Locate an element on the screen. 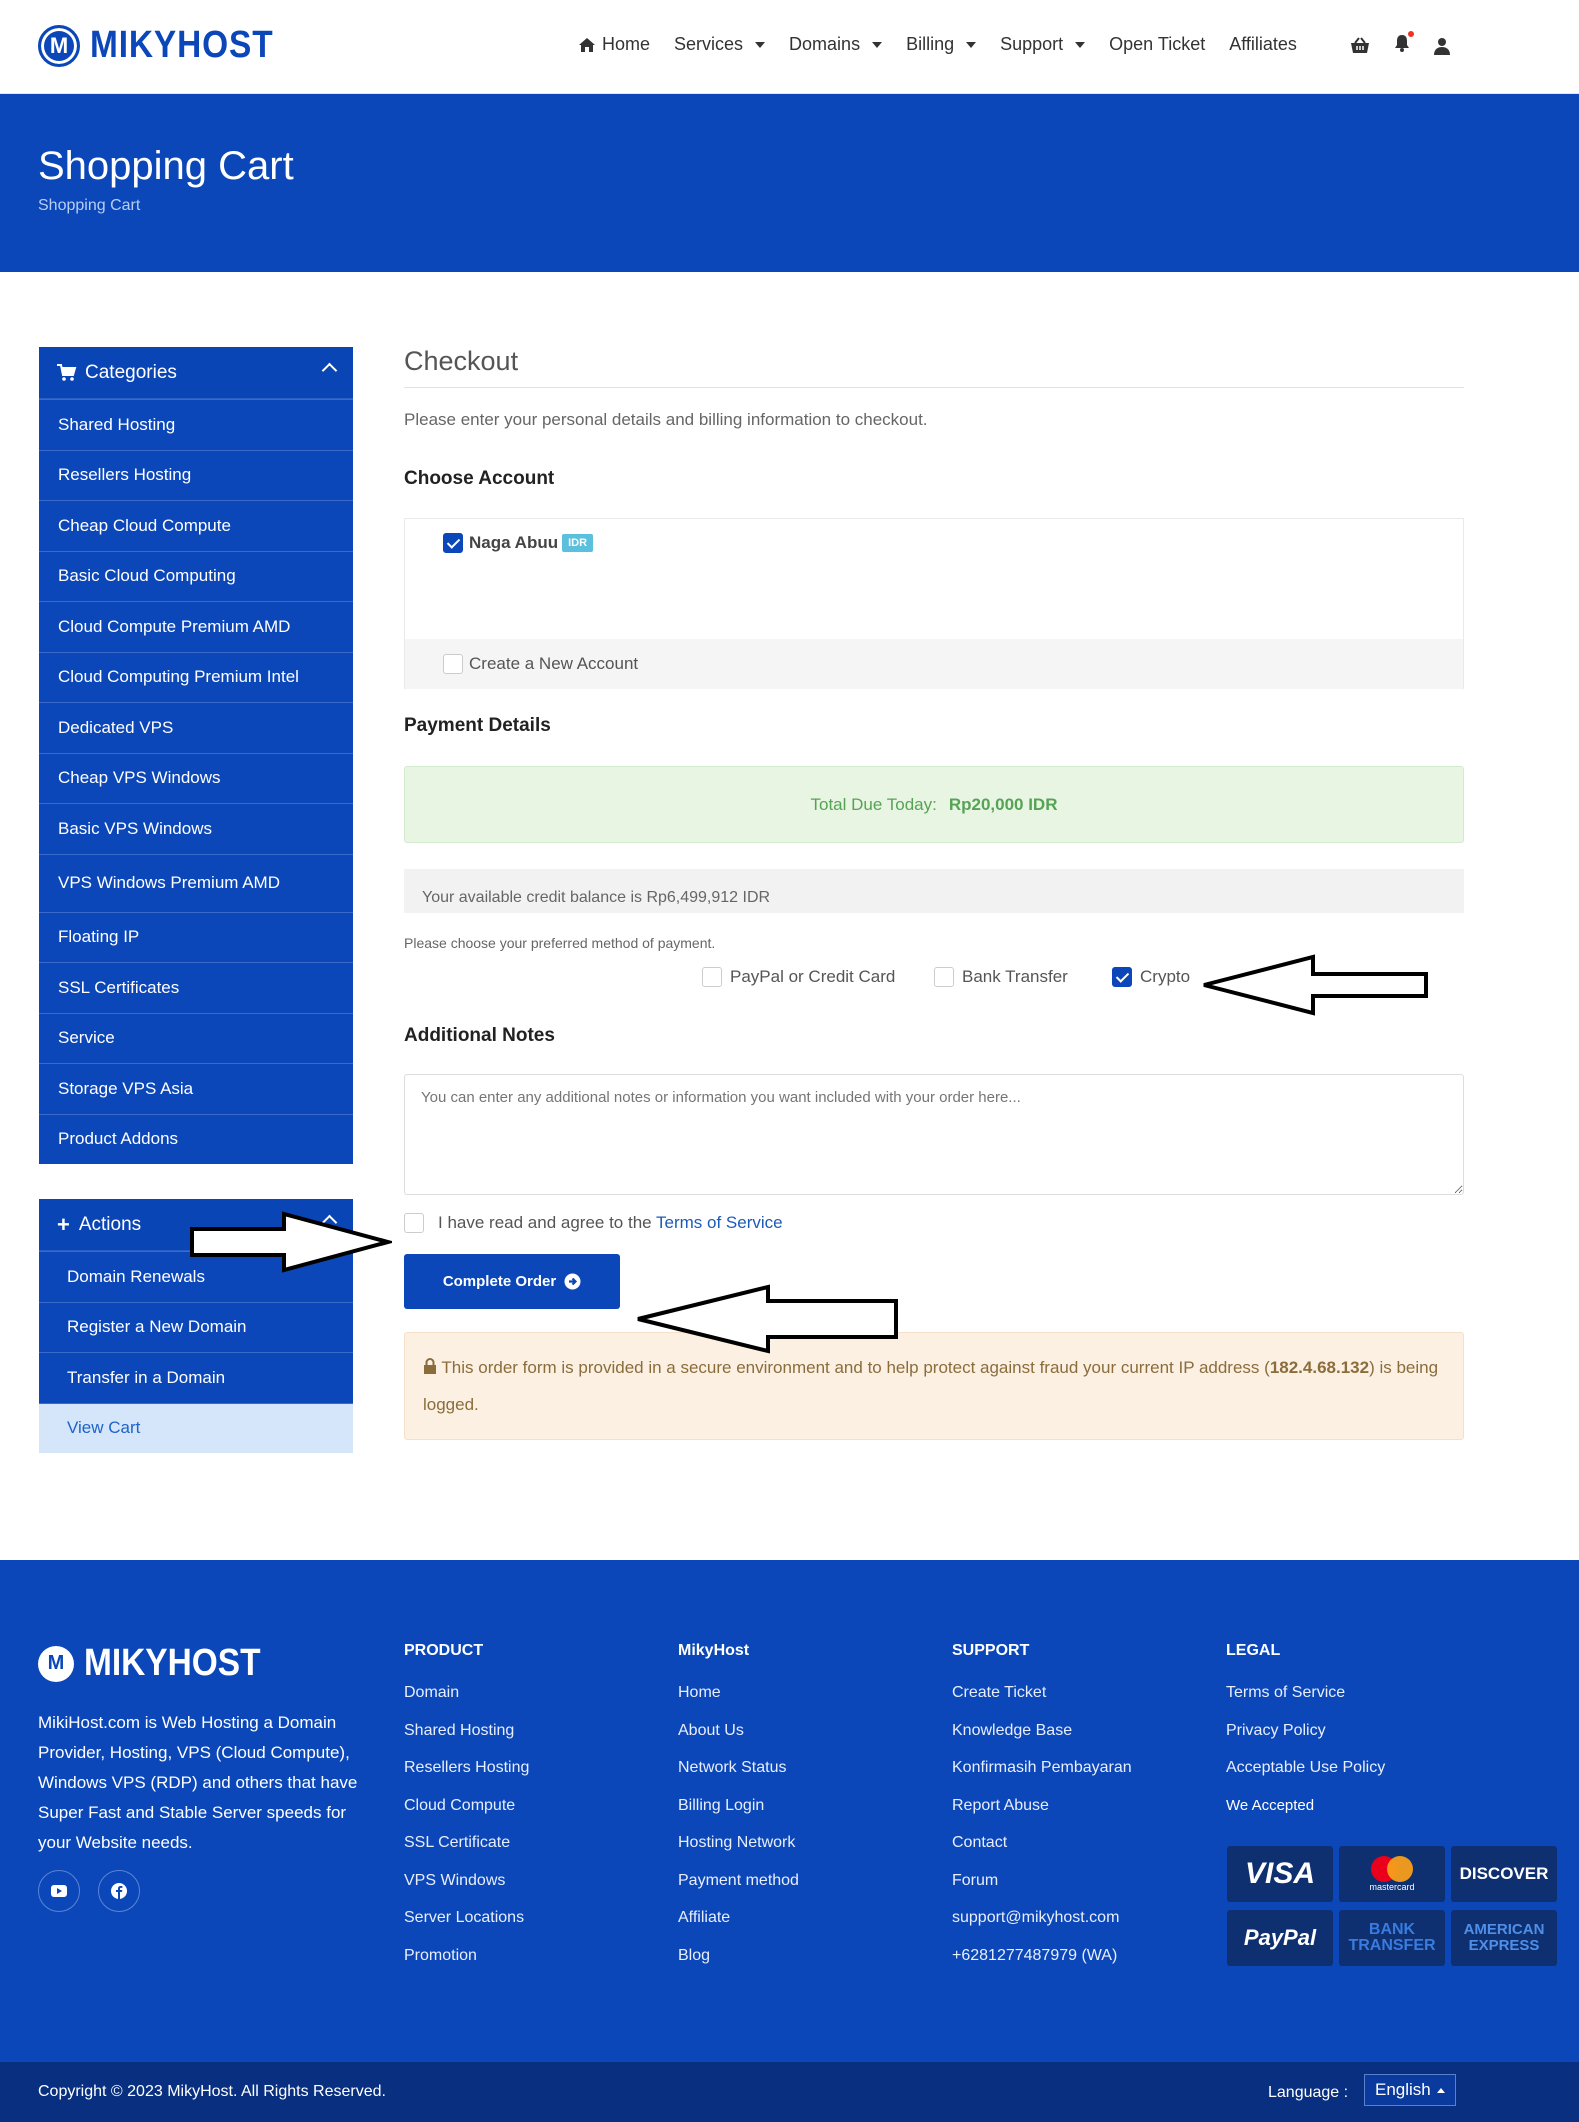  language-select: English is located at coordinates (1410, 2090).